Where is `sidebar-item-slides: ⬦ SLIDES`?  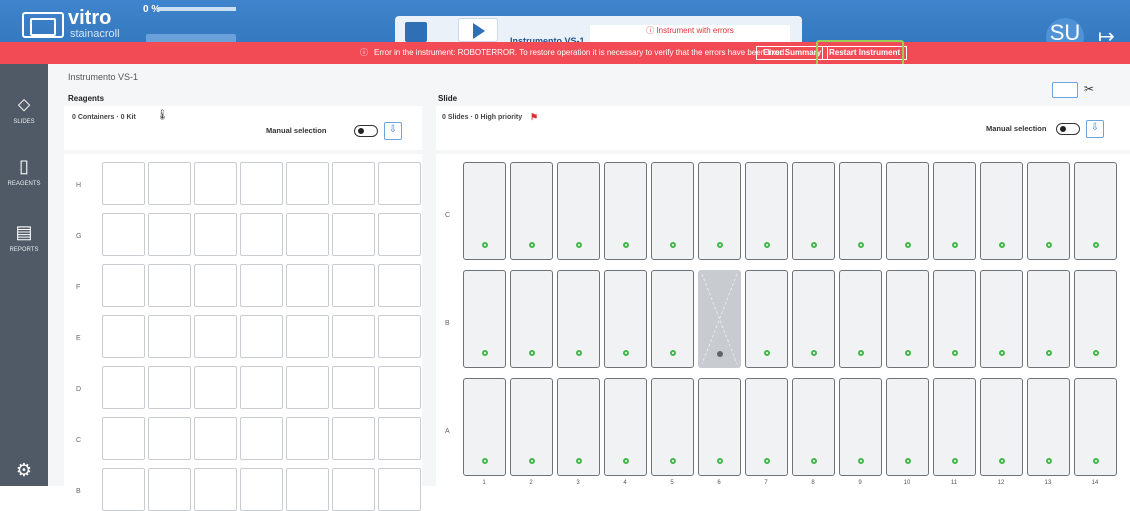 sidebar-item-slides: ⬦ SLIDES is located at coordinates (24, 109).